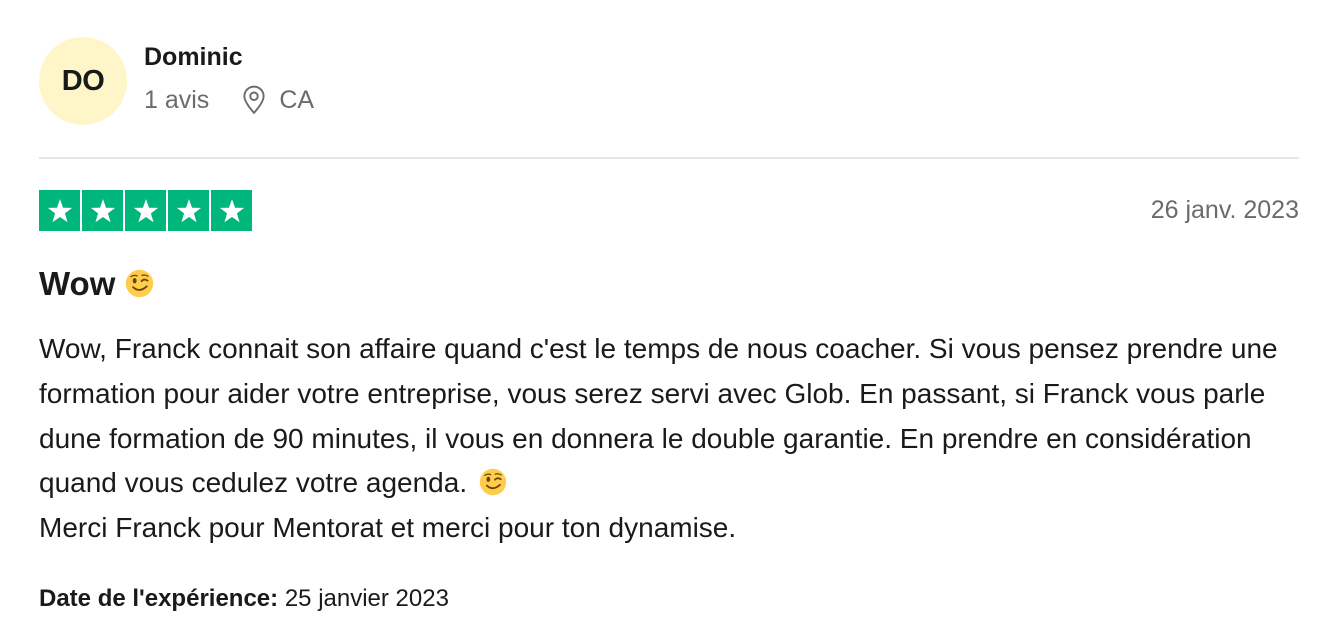 This screenshot has height=644, width=1334. I want to click on rating-row: 26 janv. 2023, so click(669, 211).